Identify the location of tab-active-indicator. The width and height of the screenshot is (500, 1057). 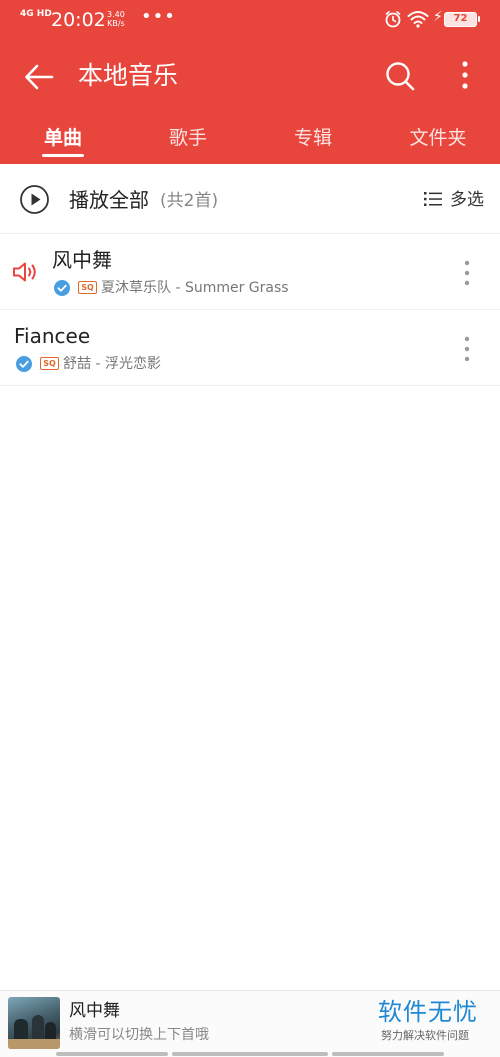
(63, 155).